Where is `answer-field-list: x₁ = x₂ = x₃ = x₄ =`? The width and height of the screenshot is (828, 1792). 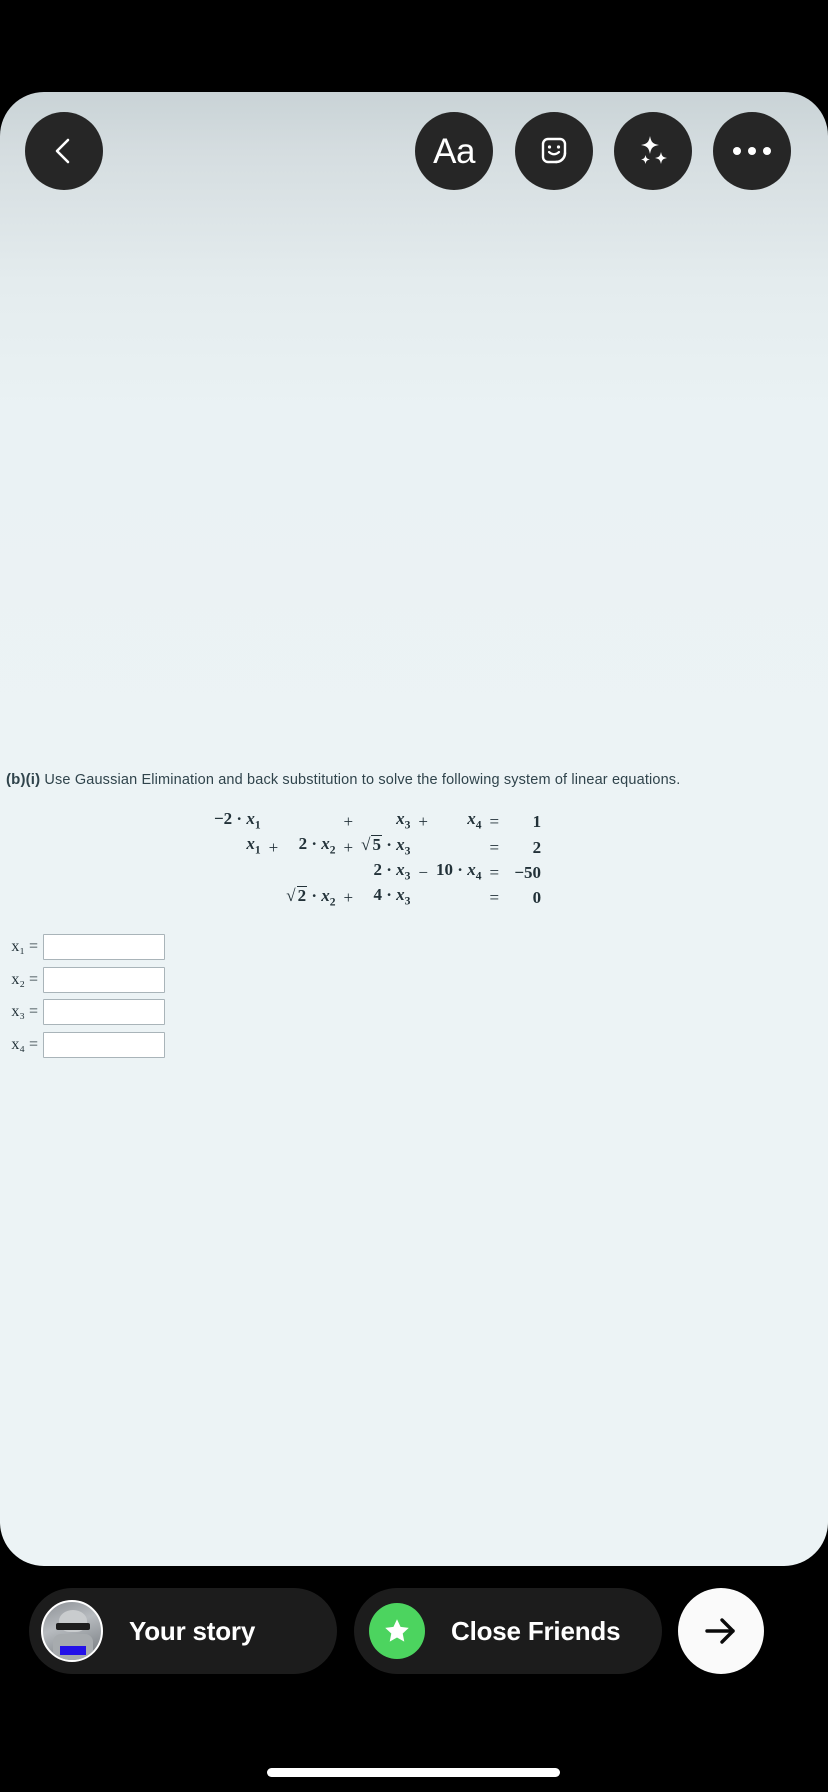
answer-field-list: x₁ = x₂ = x₃ = x₄ = is located at coordinates (154, 999).